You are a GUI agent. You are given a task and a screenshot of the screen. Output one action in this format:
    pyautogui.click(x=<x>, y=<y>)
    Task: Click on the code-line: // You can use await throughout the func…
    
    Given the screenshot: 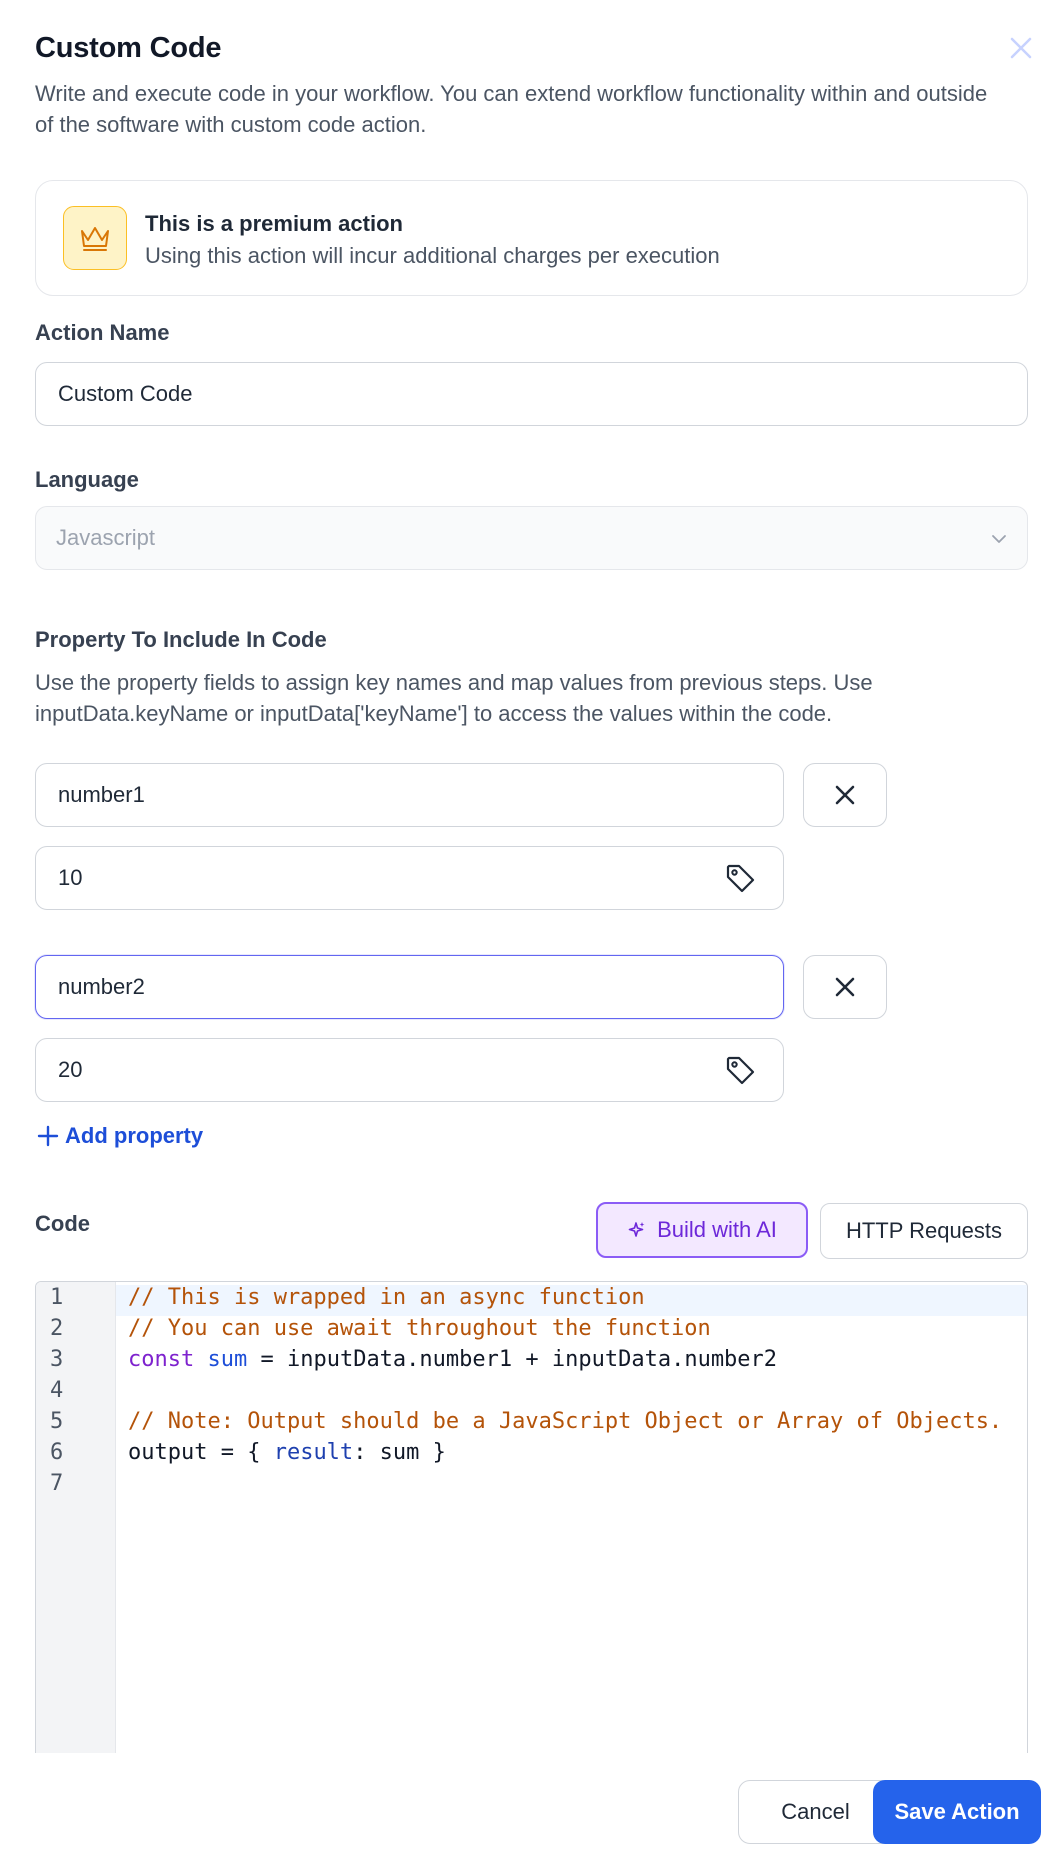 What is the action you would take?
    pyautogui.click(x=419, y=1328)
    